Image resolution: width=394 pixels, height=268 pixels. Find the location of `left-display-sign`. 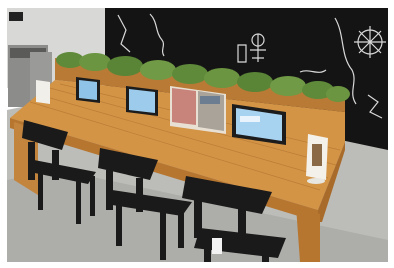

left-display-sign is located at coordinates (43, 92).